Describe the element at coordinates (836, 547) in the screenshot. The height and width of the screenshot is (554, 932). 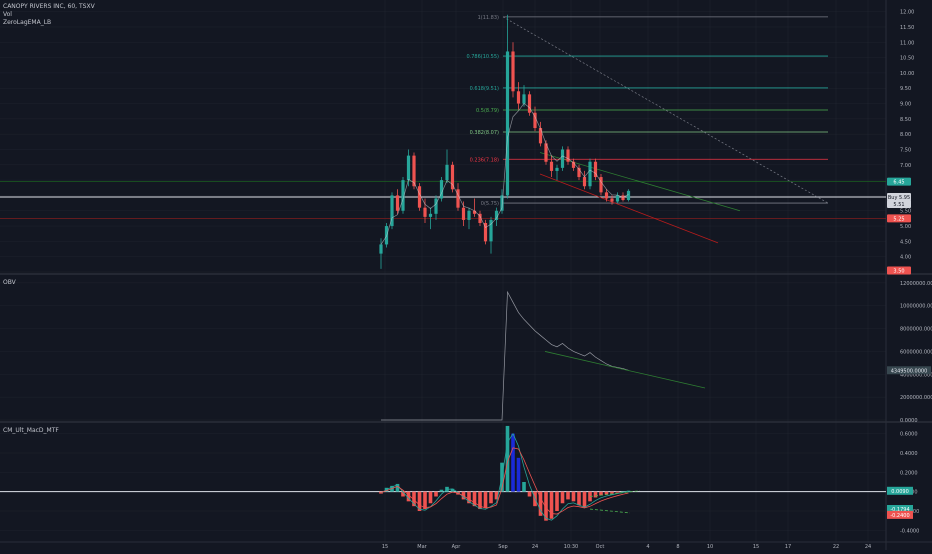
I see `x-tick-label: 22` at that location.